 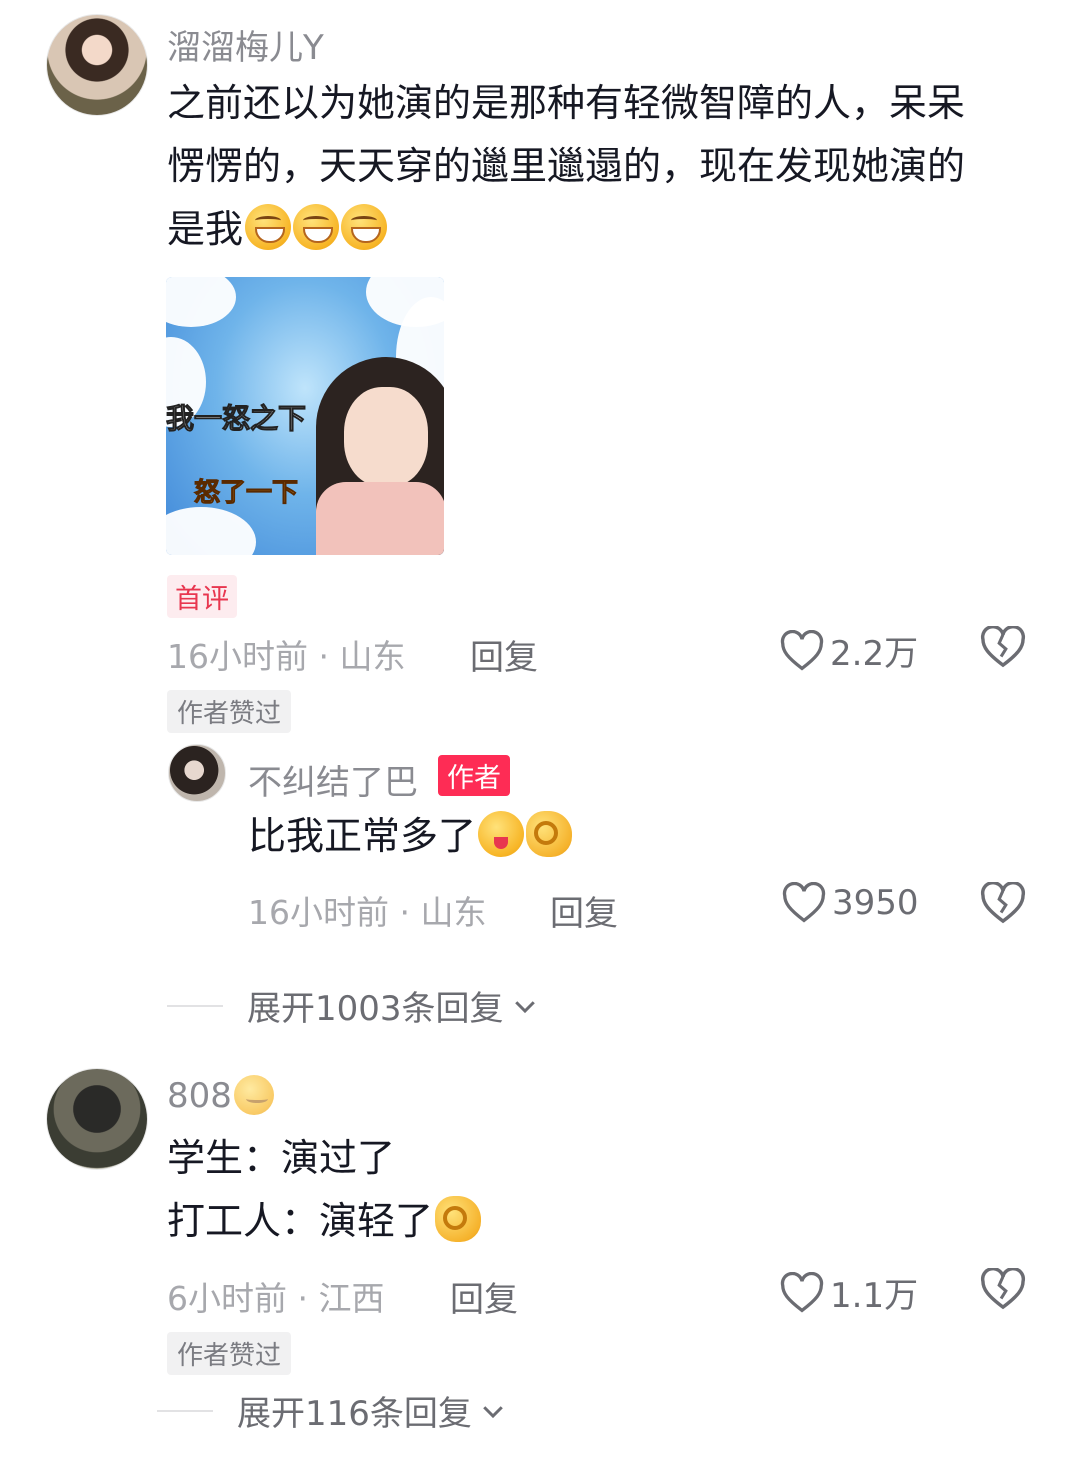 What do you see at coordinates (874, 654) in the screenshot?
I see `like-count: 2.2万` at bounding box center [874, 654].